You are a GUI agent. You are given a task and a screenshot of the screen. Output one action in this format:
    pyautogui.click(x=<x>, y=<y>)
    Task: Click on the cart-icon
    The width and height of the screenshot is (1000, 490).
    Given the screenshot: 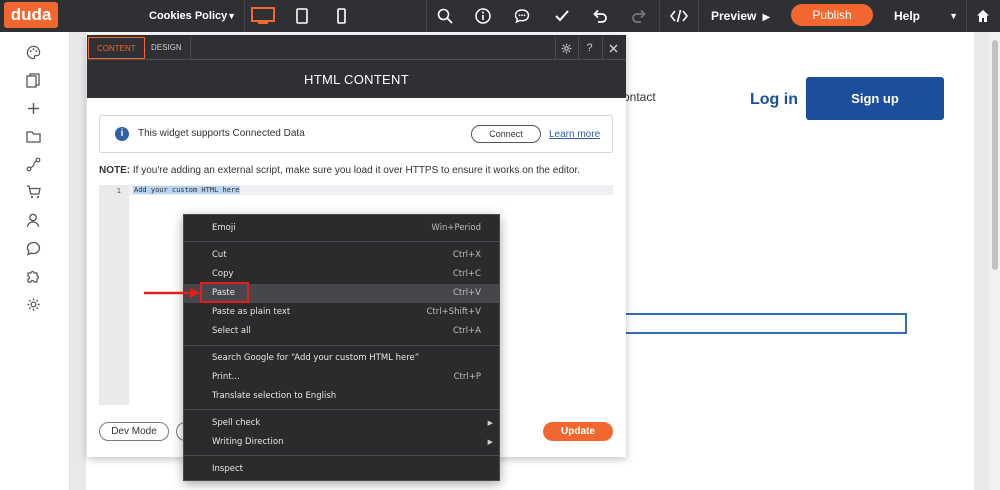 What is the action you would take?
    pyautogui.click(x=33, y=192)
    